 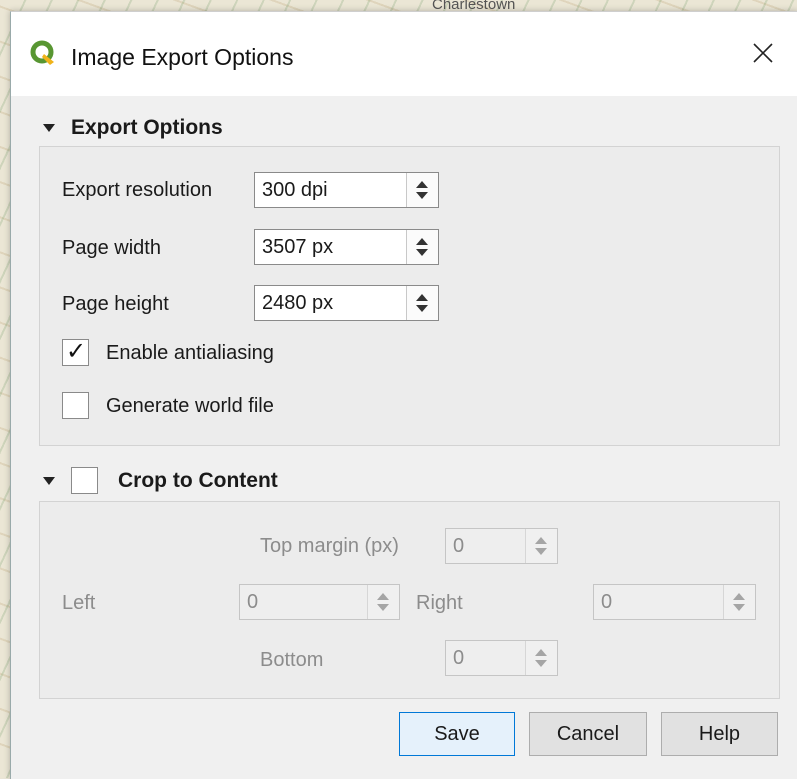 What do you see at coordinates (588, 734) in the screenshot?
I see `cancel-button: Cancel` at bounding box center [588, 734].